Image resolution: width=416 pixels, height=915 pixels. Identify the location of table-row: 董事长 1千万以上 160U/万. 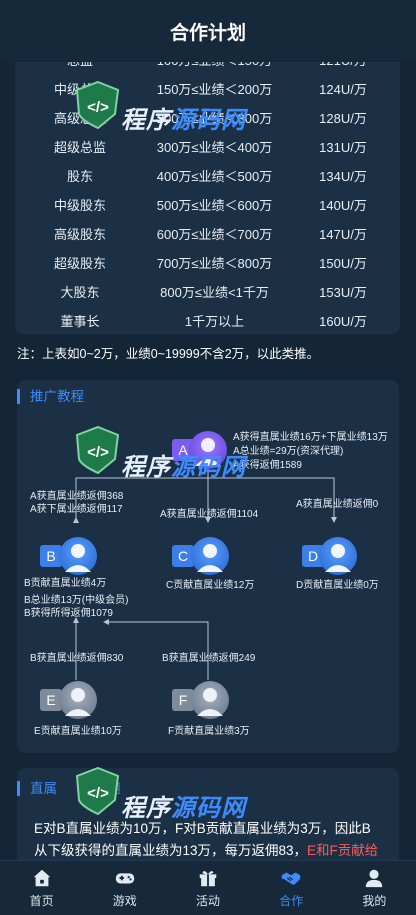
(207, 320).